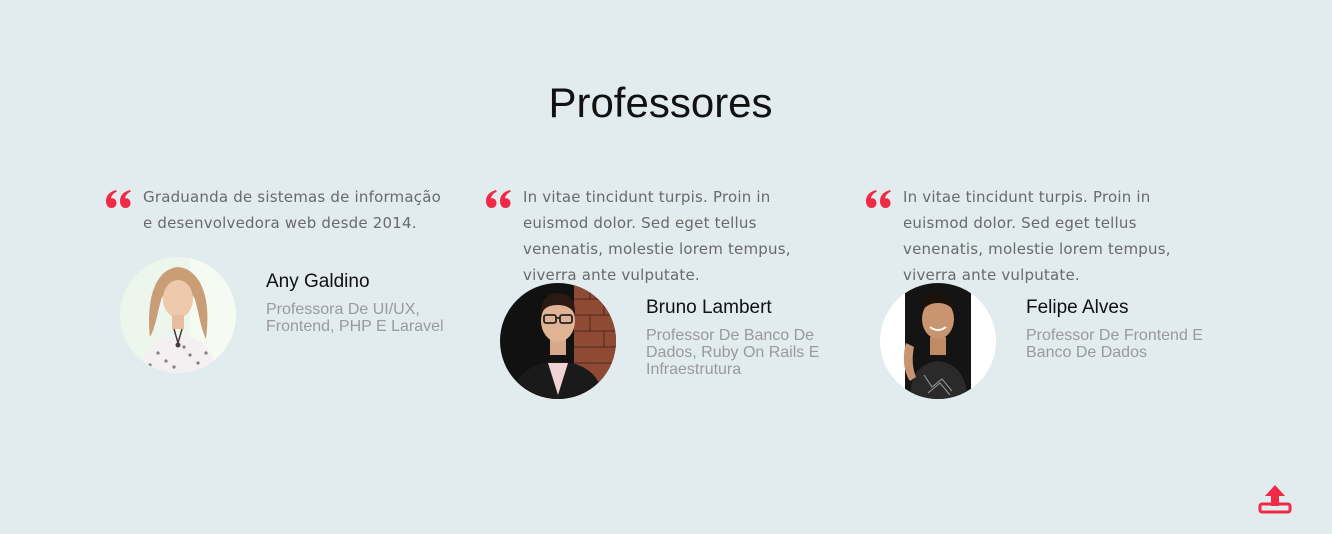  I want to click on section-title: Professores, so click(660, 102).